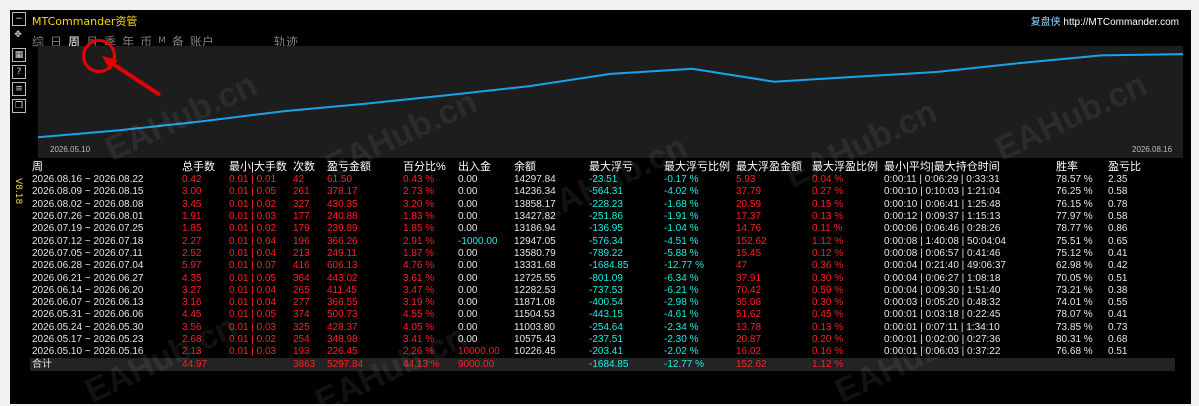 The width and height of the screenshot is (1199, 406). Describe the element at coordinates (1074, 290) in the screenshot. I see `cell-win-rate: 73.21 %` at that location.